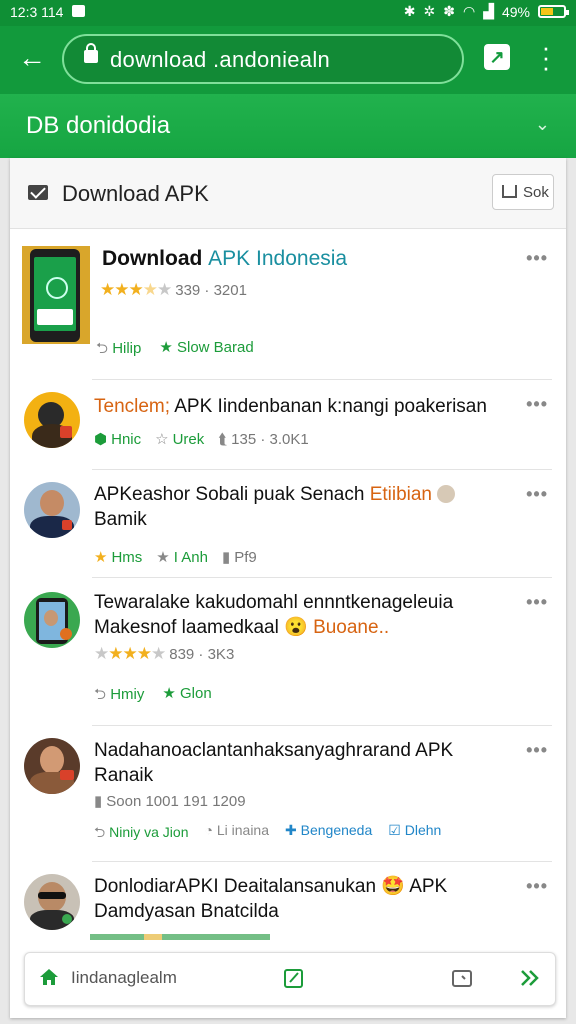 Image resolution: width=576 pixels, height=1024 pixels. What do you see at coordinates (206, 350) in the screenshot?
I see `star-button: ★ Slow Barad` at bounding box center [206, 350].